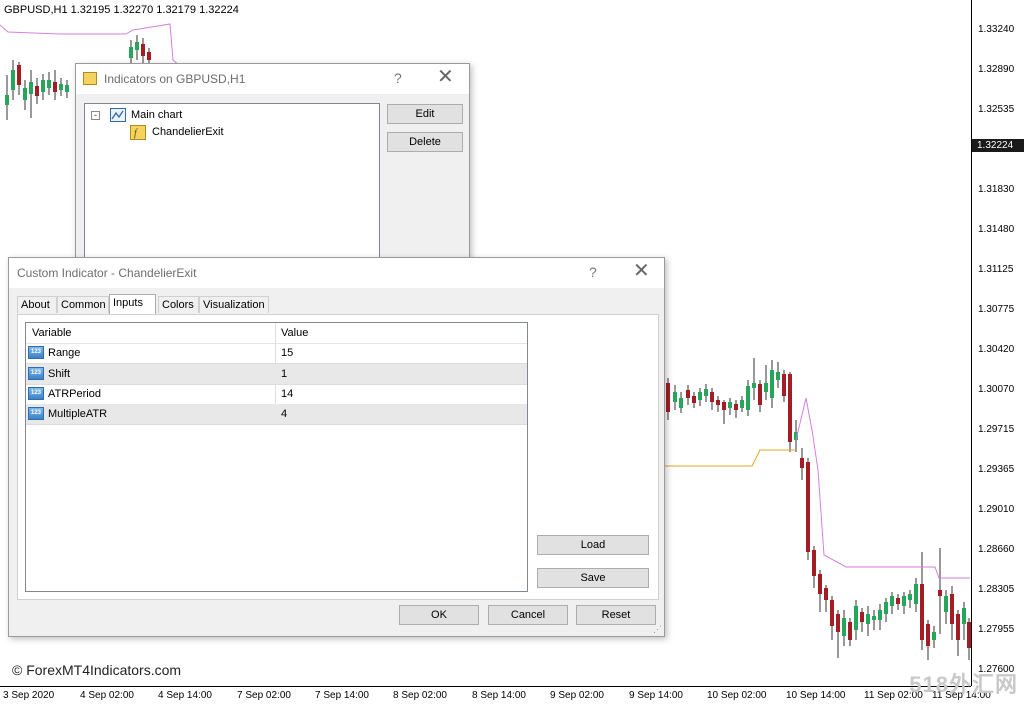 The width and height of the screenshot is (1024, 707). I want to click on tab-about: About, so click(37, 304).